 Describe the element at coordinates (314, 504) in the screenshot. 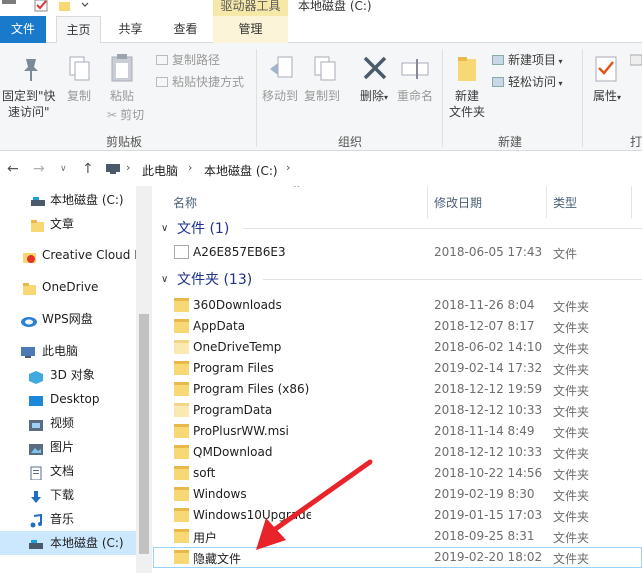

I see `annotation-arrow-icon` at that location.